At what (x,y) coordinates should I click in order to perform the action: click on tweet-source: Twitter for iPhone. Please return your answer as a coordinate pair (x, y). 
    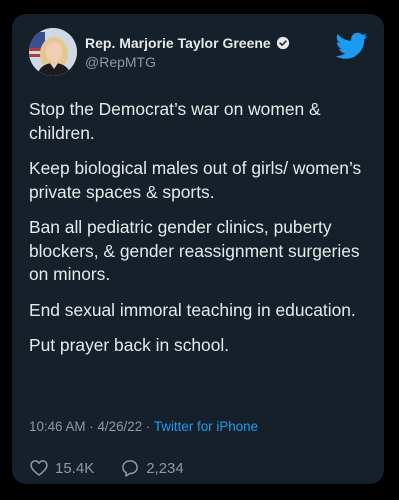
    Looking at the image, I should click on (206, 426).